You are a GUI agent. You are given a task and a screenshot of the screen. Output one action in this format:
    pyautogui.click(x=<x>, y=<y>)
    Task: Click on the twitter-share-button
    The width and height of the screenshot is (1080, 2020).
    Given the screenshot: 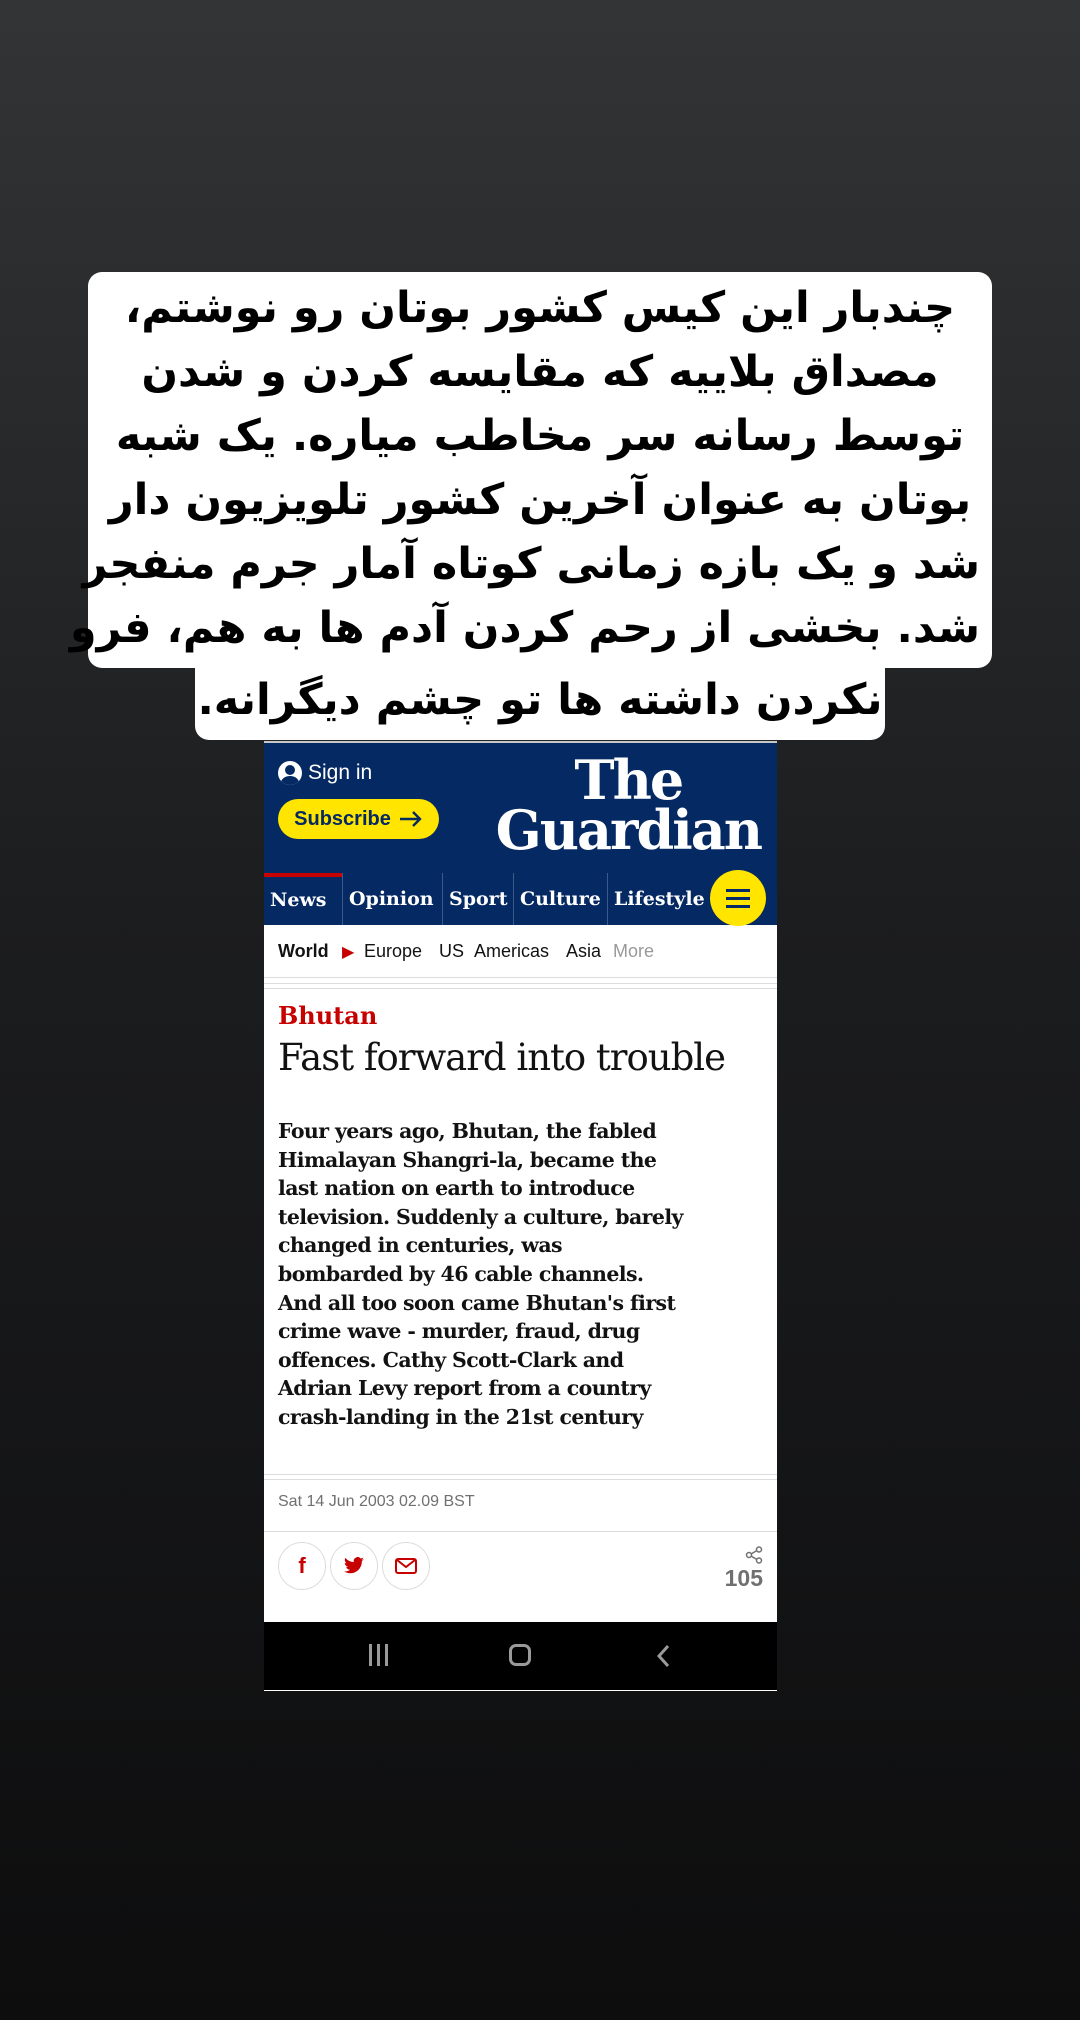 What is the action you would take?
    pyautogui.click(x=354, y=1566)
    